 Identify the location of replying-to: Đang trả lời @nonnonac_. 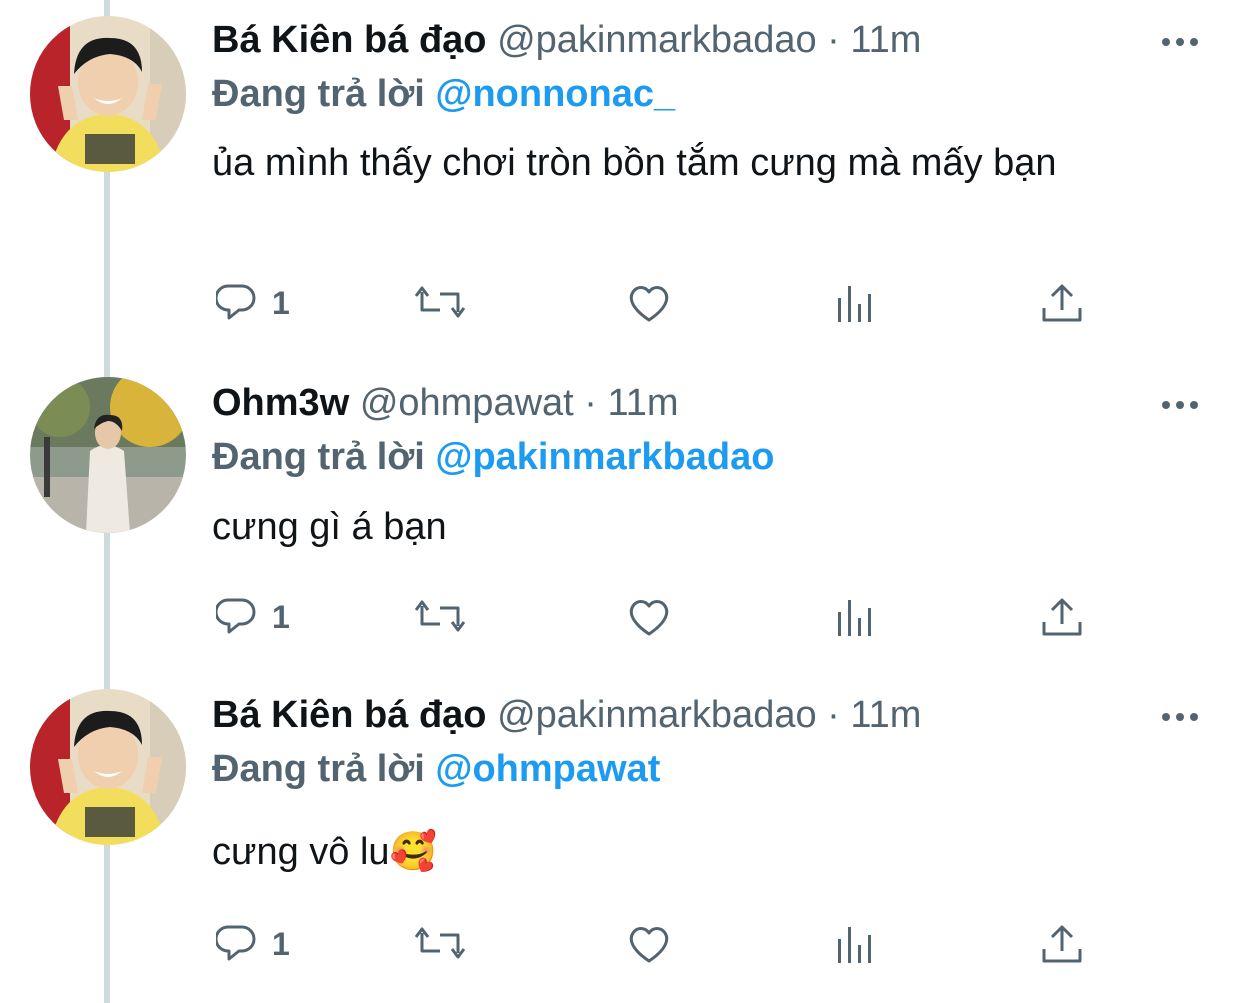
(443, 94).